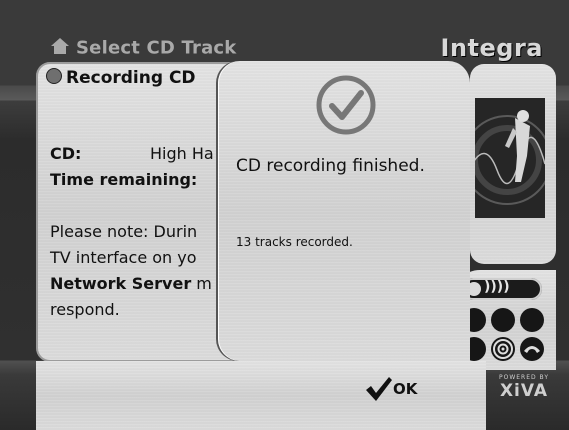 The height and width of the screenshot is (430, 569). Describe the element at coordinates (330, 166) in the screenshot. I see `dialog-message: CD recording finished.` at that location.